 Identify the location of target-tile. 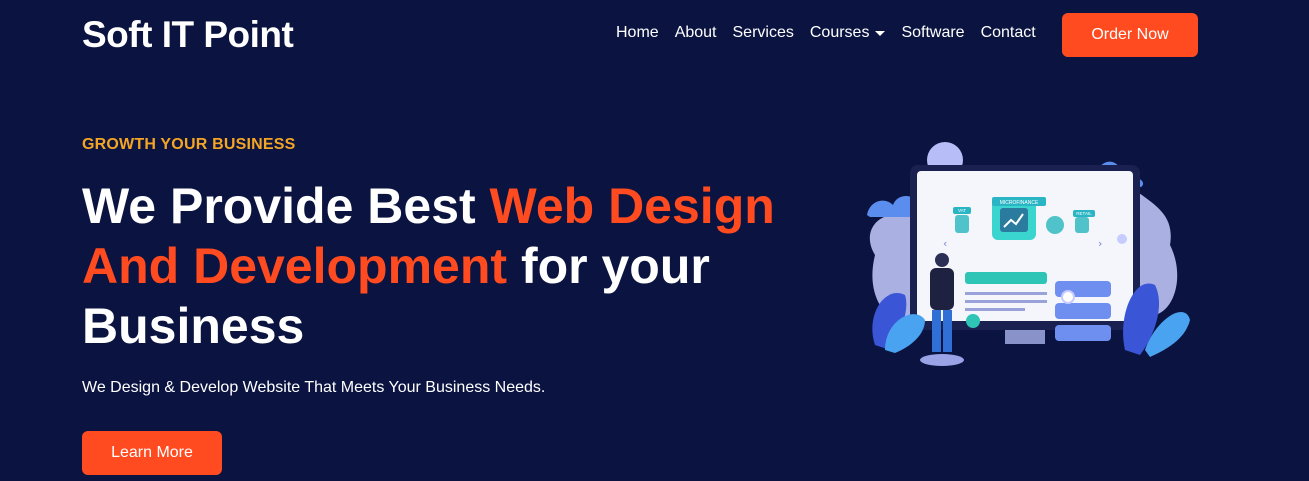
(1055, 225).